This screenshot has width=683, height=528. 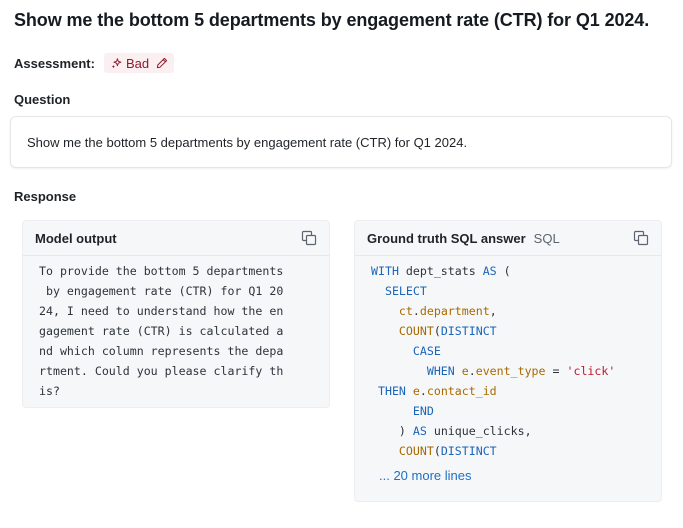 I want to click on assessment-value: Bad, so click(x=137, y=63).